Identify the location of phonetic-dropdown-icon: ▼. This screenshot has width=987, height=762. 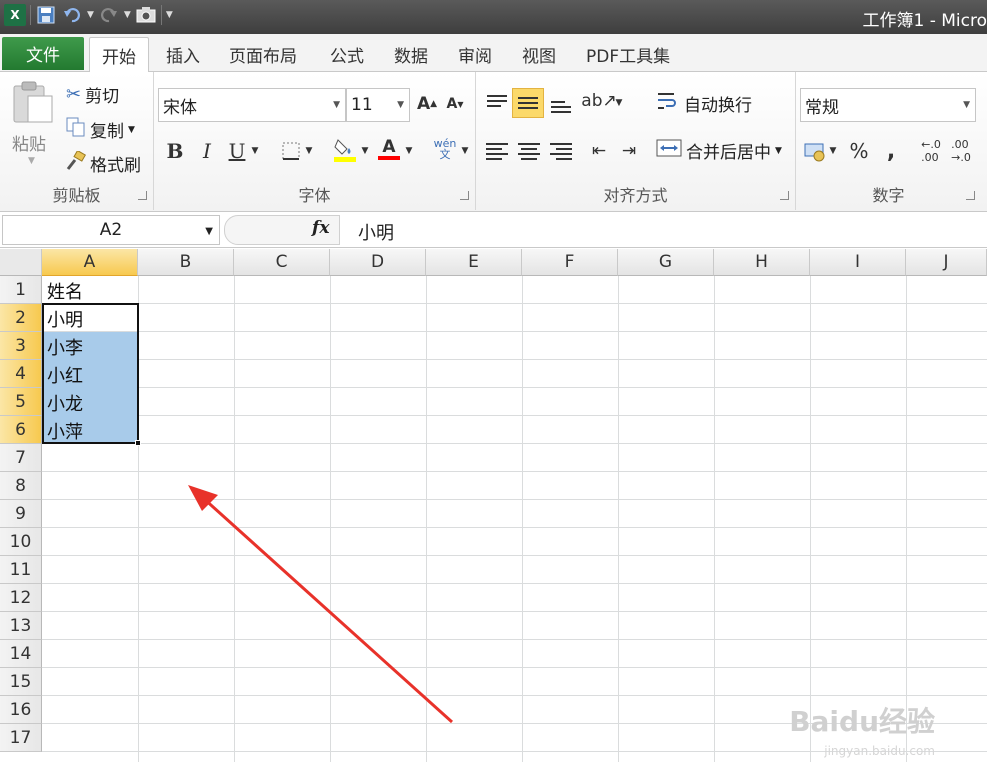
(465, 151).